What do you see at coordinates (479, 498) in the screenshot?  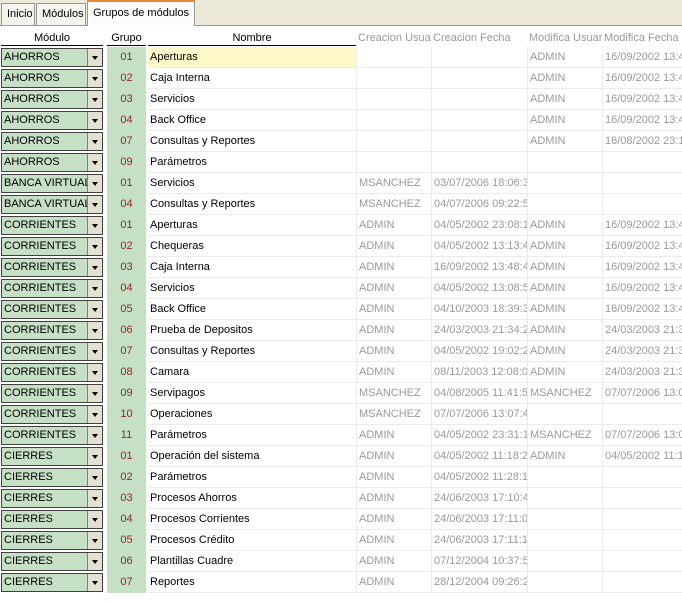 I see `creacion-fecha-cell: 24/06/2003 17:10:4` at bounding box center [479, 498].